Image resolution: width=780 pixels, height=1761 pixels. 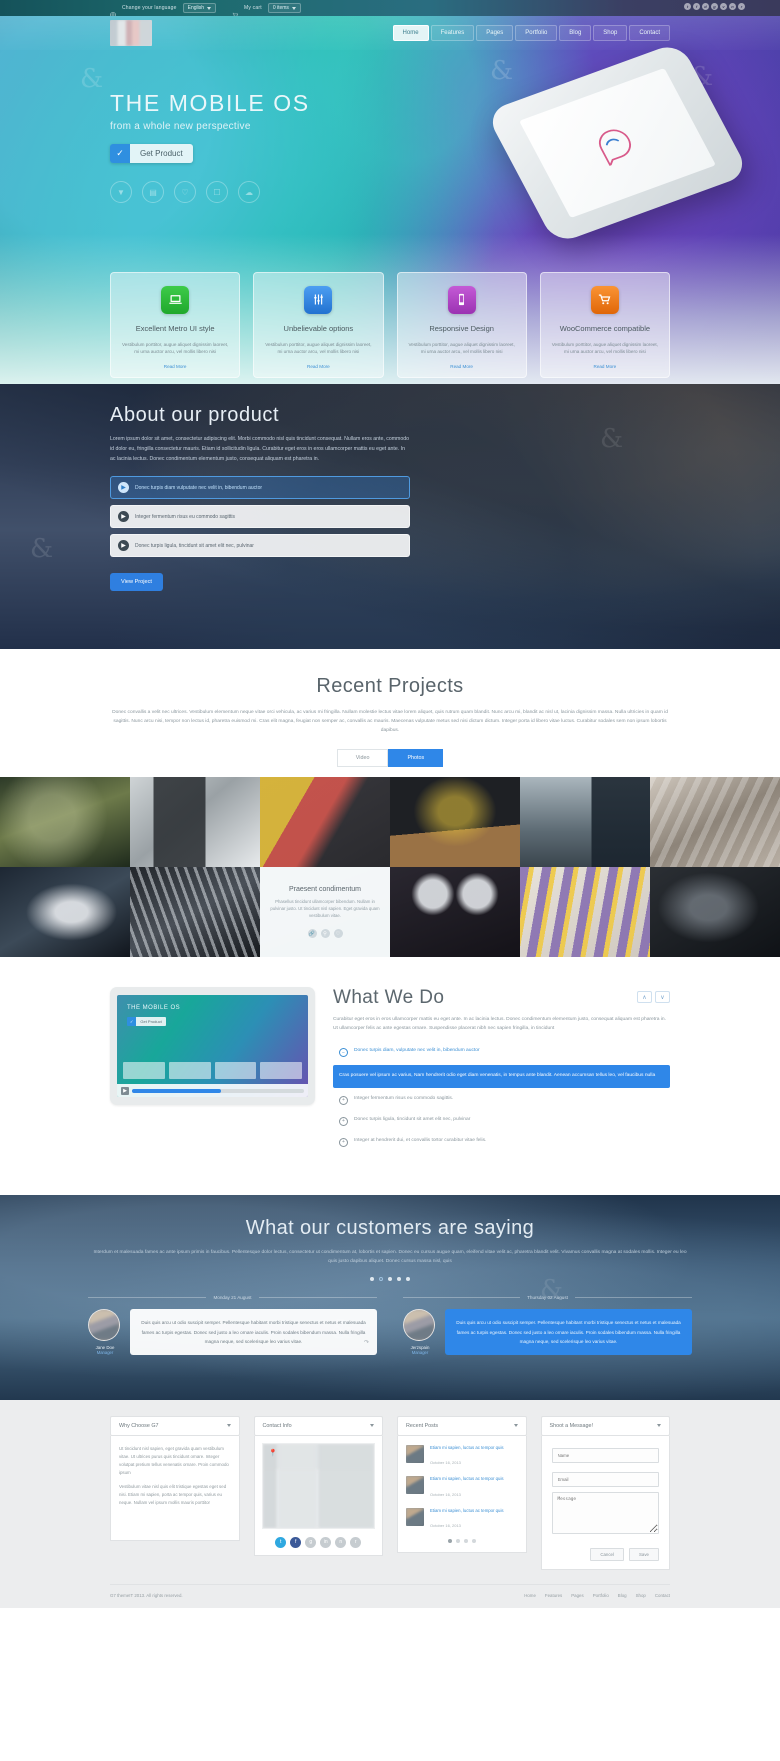 I want to click on nav-item-pages: Pages, so click(x=495, y=33).